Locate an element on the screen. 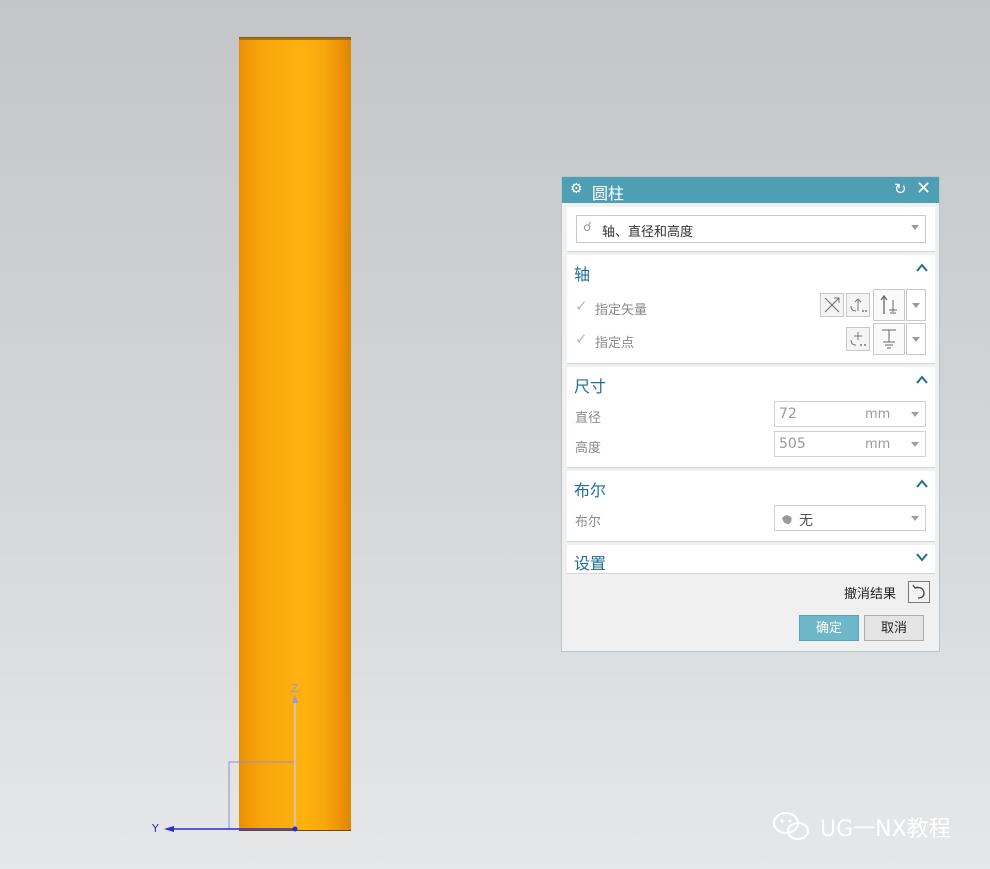 The width and height of the screenshot is (990, 869). wechat-icon is located at coordinates (791, 826).